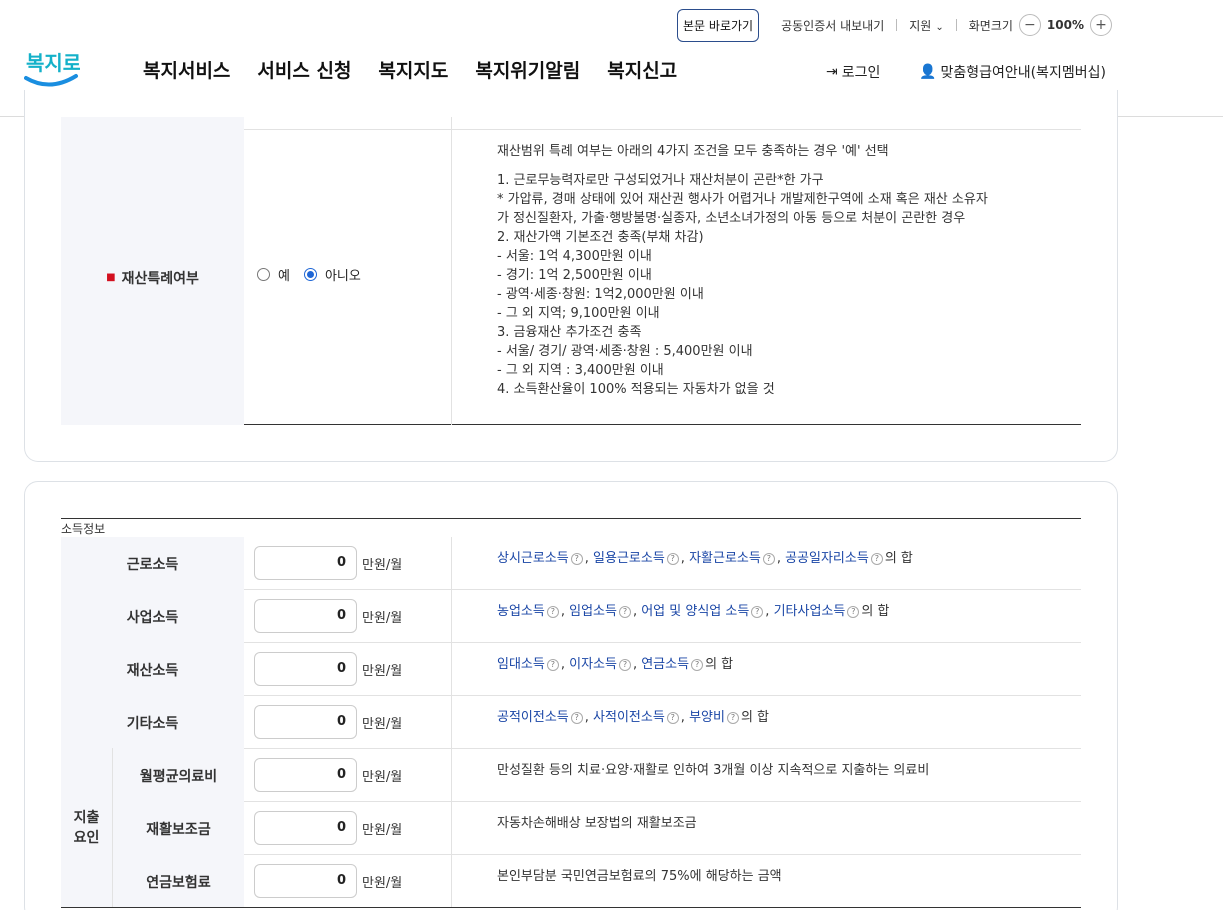 The image size is (1223, 910). Describe the element at coordinates (152, 277) in the screenshot. I see `property-special-label: ■ 재산특례여부` at that location.